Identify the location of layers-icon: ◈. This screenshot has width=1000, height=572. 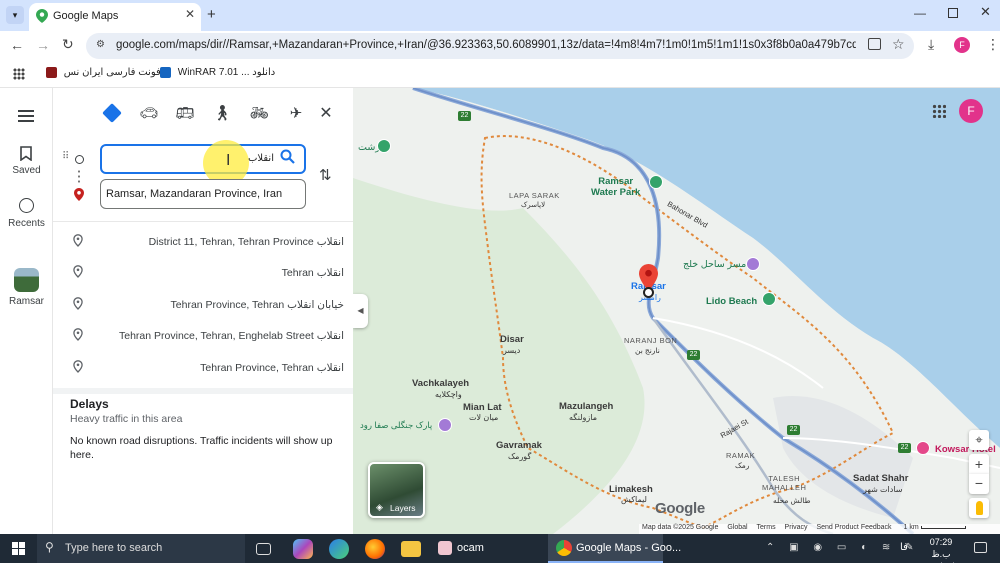
(379, 507).